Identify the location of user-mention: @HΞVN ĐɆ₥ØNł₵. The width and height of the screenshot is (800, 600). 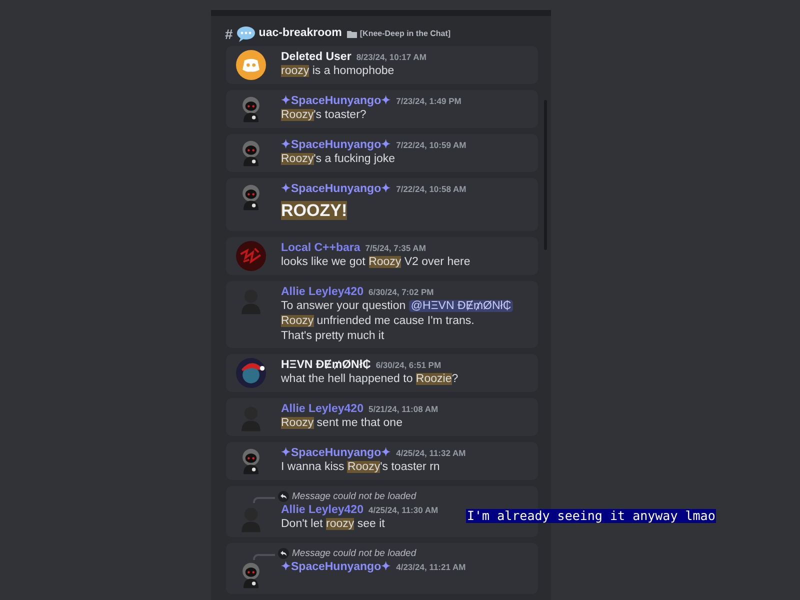
(461, 306).